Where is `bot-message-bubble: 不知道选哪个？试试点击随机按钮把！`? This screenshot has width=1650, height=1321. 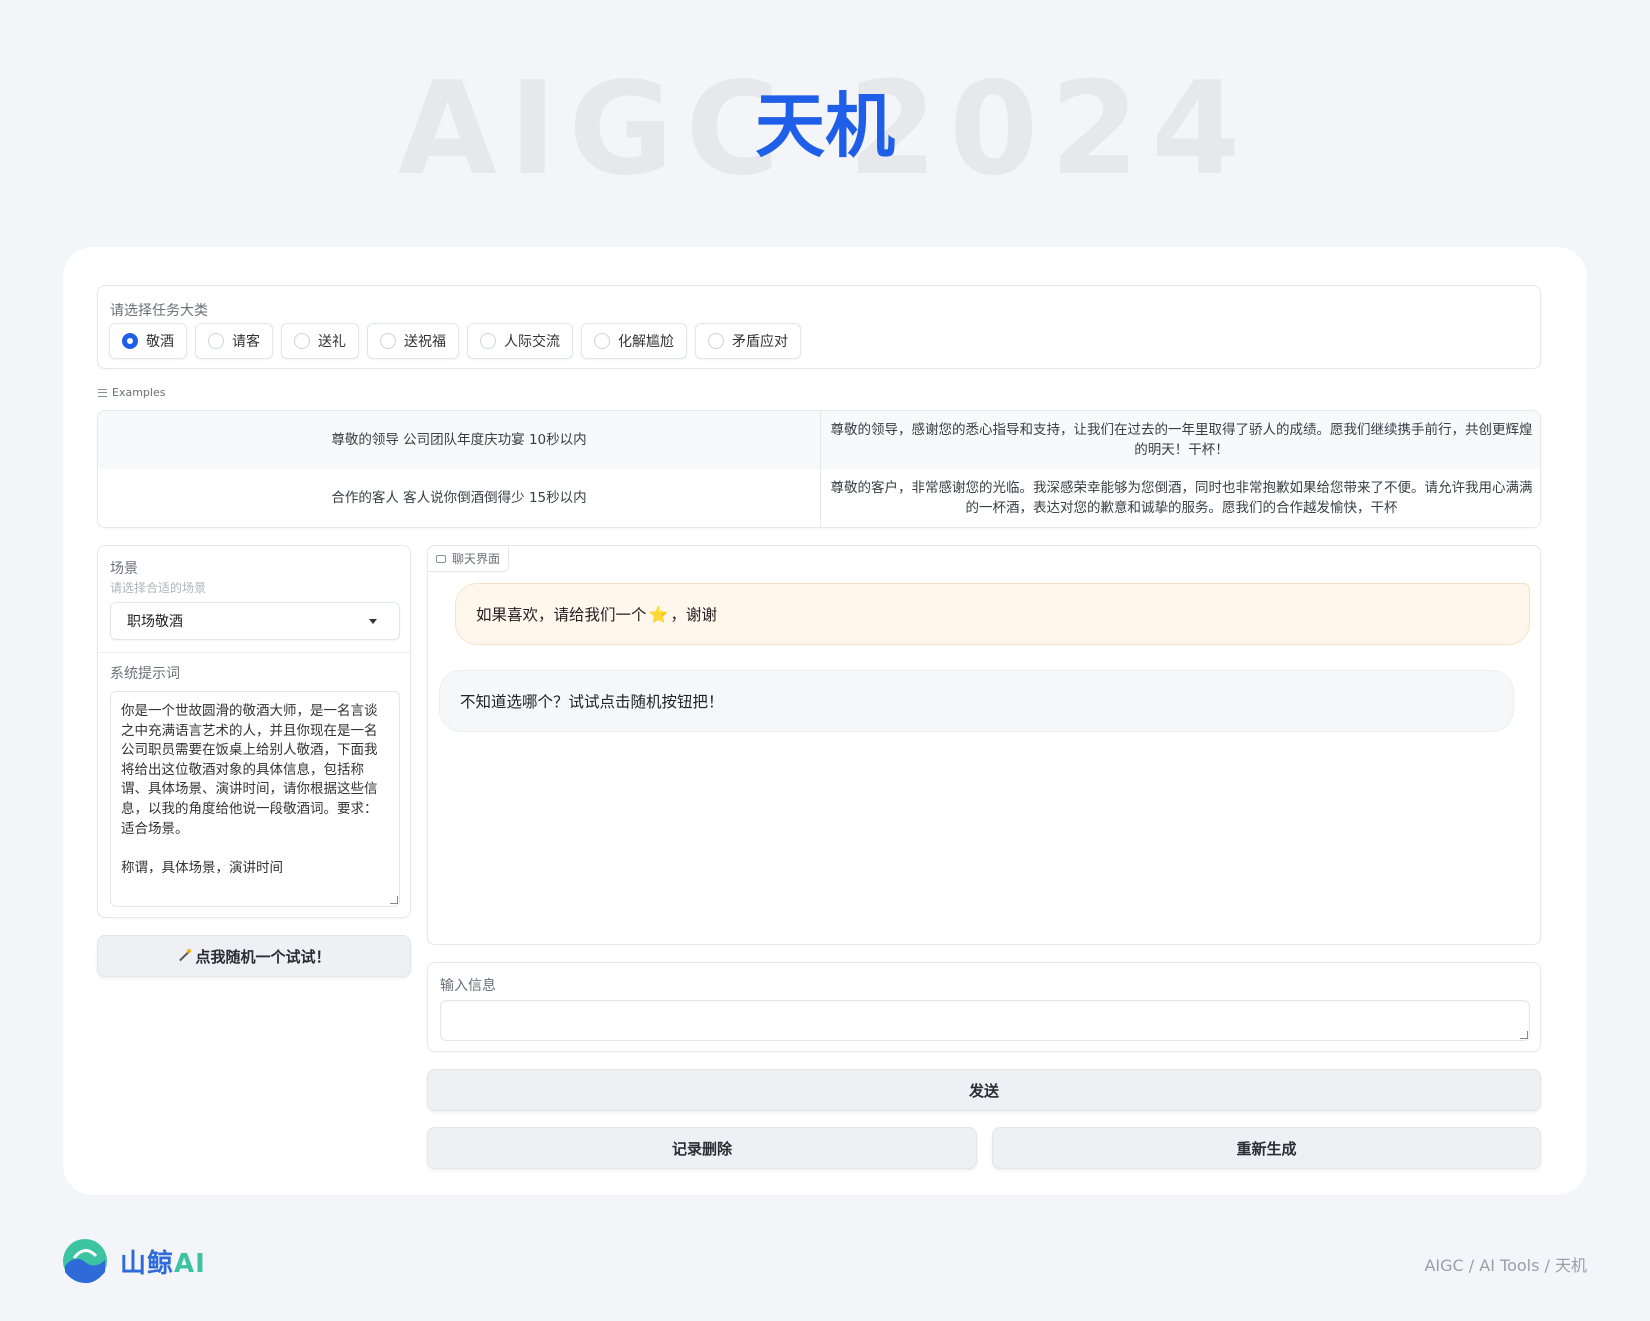 bot-message-bubble: 不知道选哪个？试试点击随机按钮把！ is located at coordinates (976, 701).